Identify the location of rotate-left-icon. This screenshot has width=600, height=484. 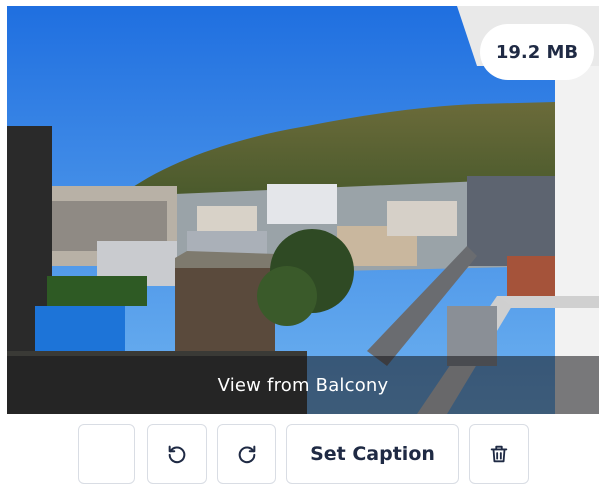
(177, 454).